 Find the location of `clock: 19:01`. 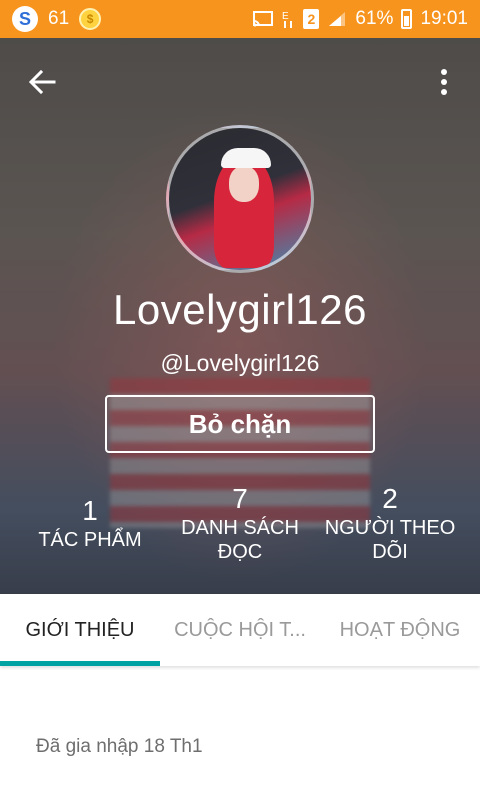

clock: 19:01 is located at coordinates (444, 18).